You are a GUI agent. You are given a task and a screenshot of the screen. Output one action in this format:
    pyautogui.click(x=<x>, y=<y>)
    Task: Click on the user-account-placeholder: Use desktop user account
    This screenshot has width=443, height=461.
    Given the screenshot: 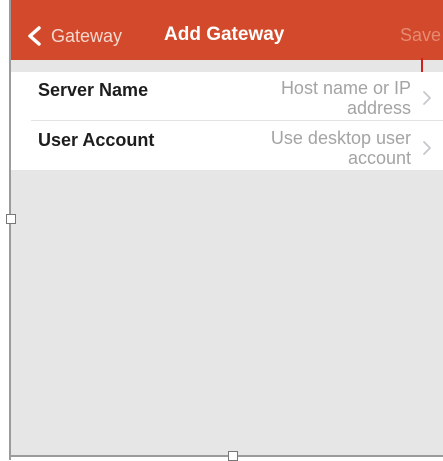 What is the action you would take?
    pyautogui.click(x=311, y=148)
    